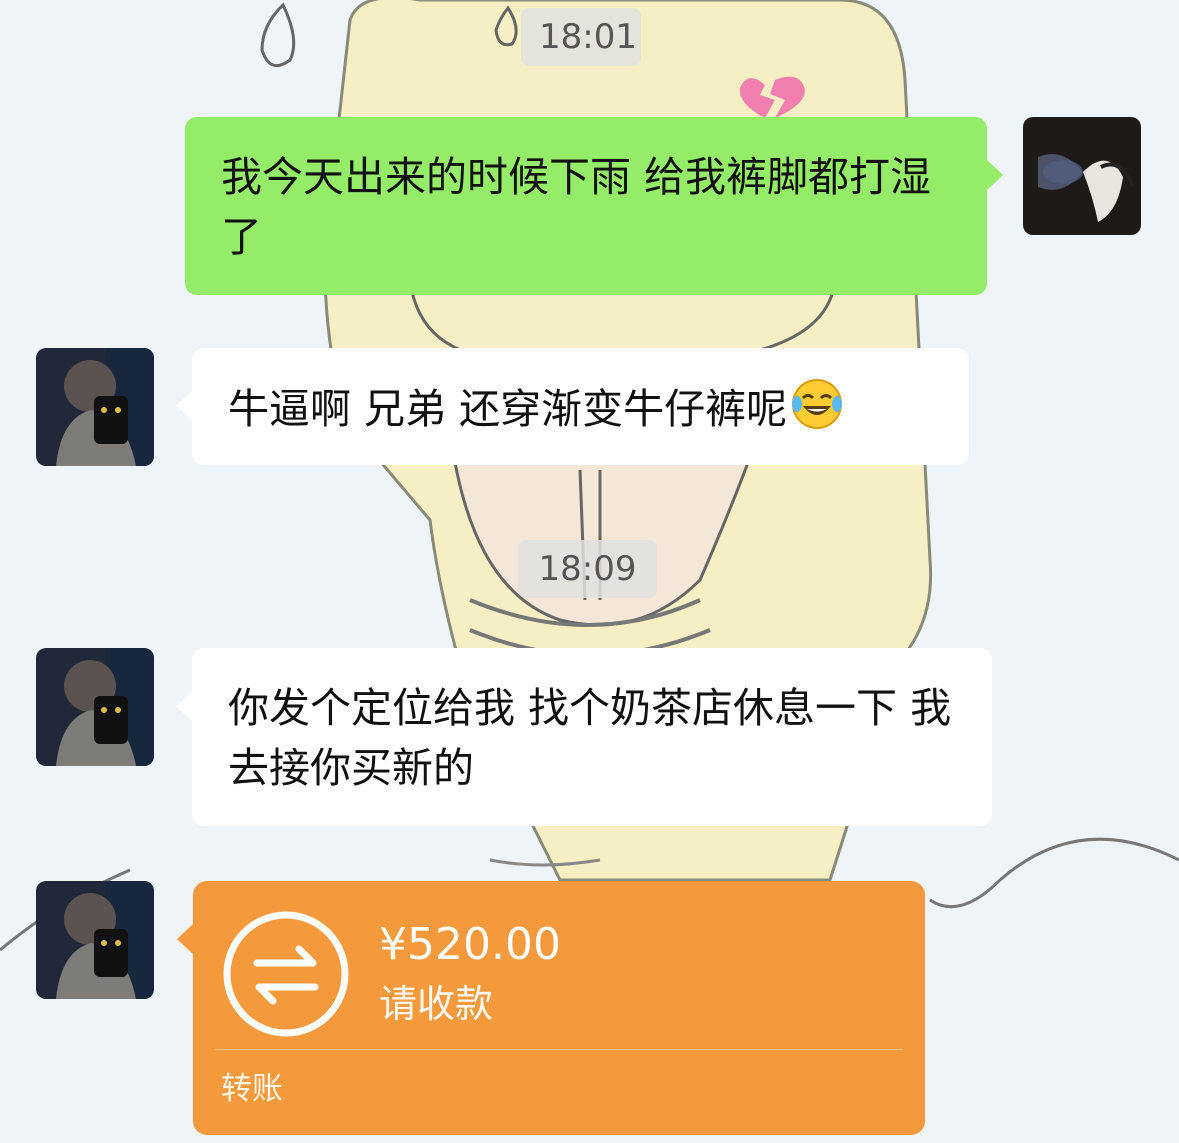  I want to click on timestamp: 18:01, so click(581, 37).